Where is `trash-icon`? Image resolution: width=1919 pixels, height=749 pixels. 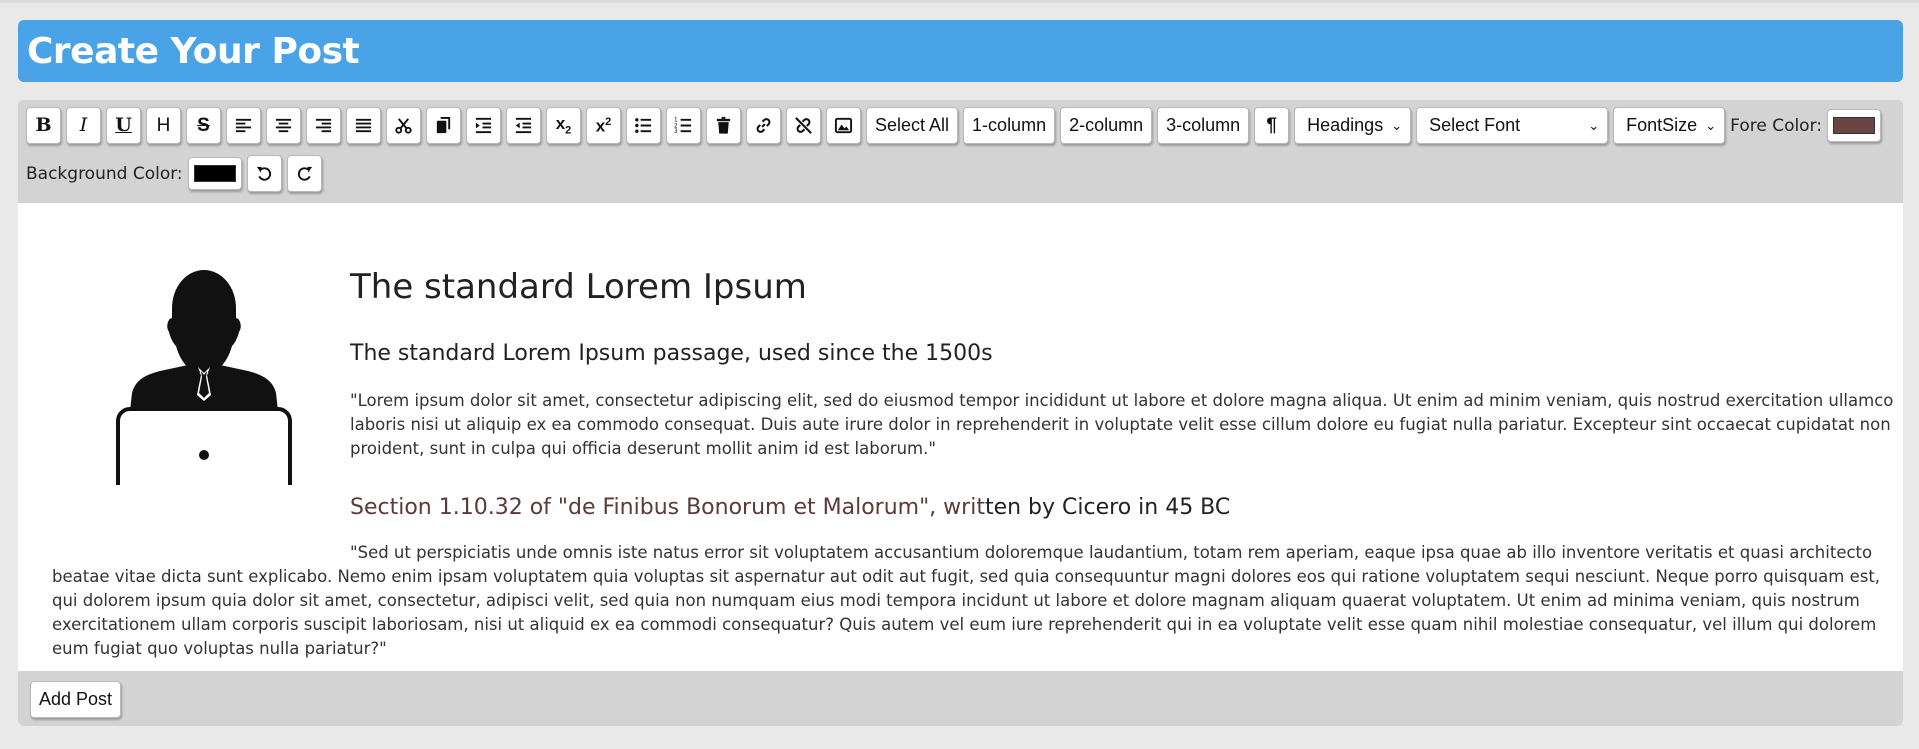 trash-icon is located at coordinates (723, 125).